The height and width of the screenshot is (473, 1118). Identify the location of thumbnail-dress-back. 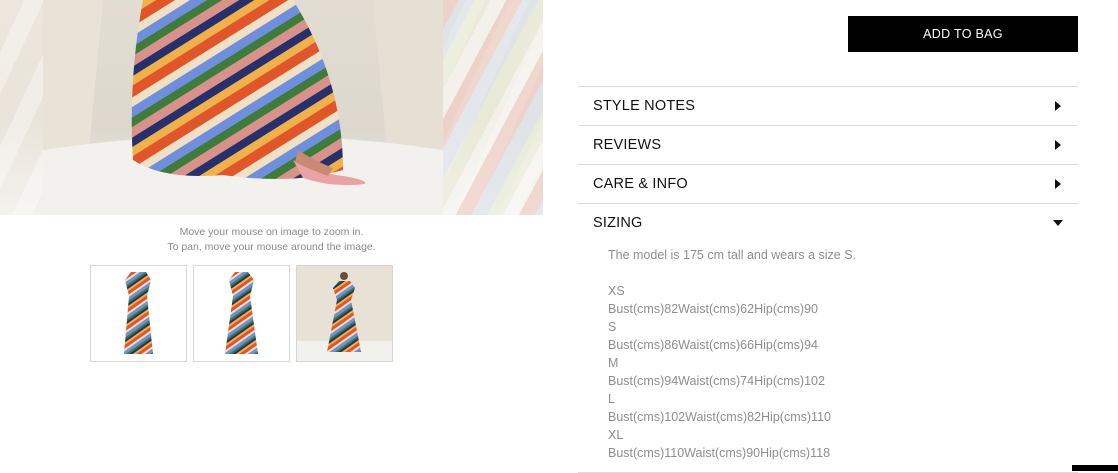
(241, 313).